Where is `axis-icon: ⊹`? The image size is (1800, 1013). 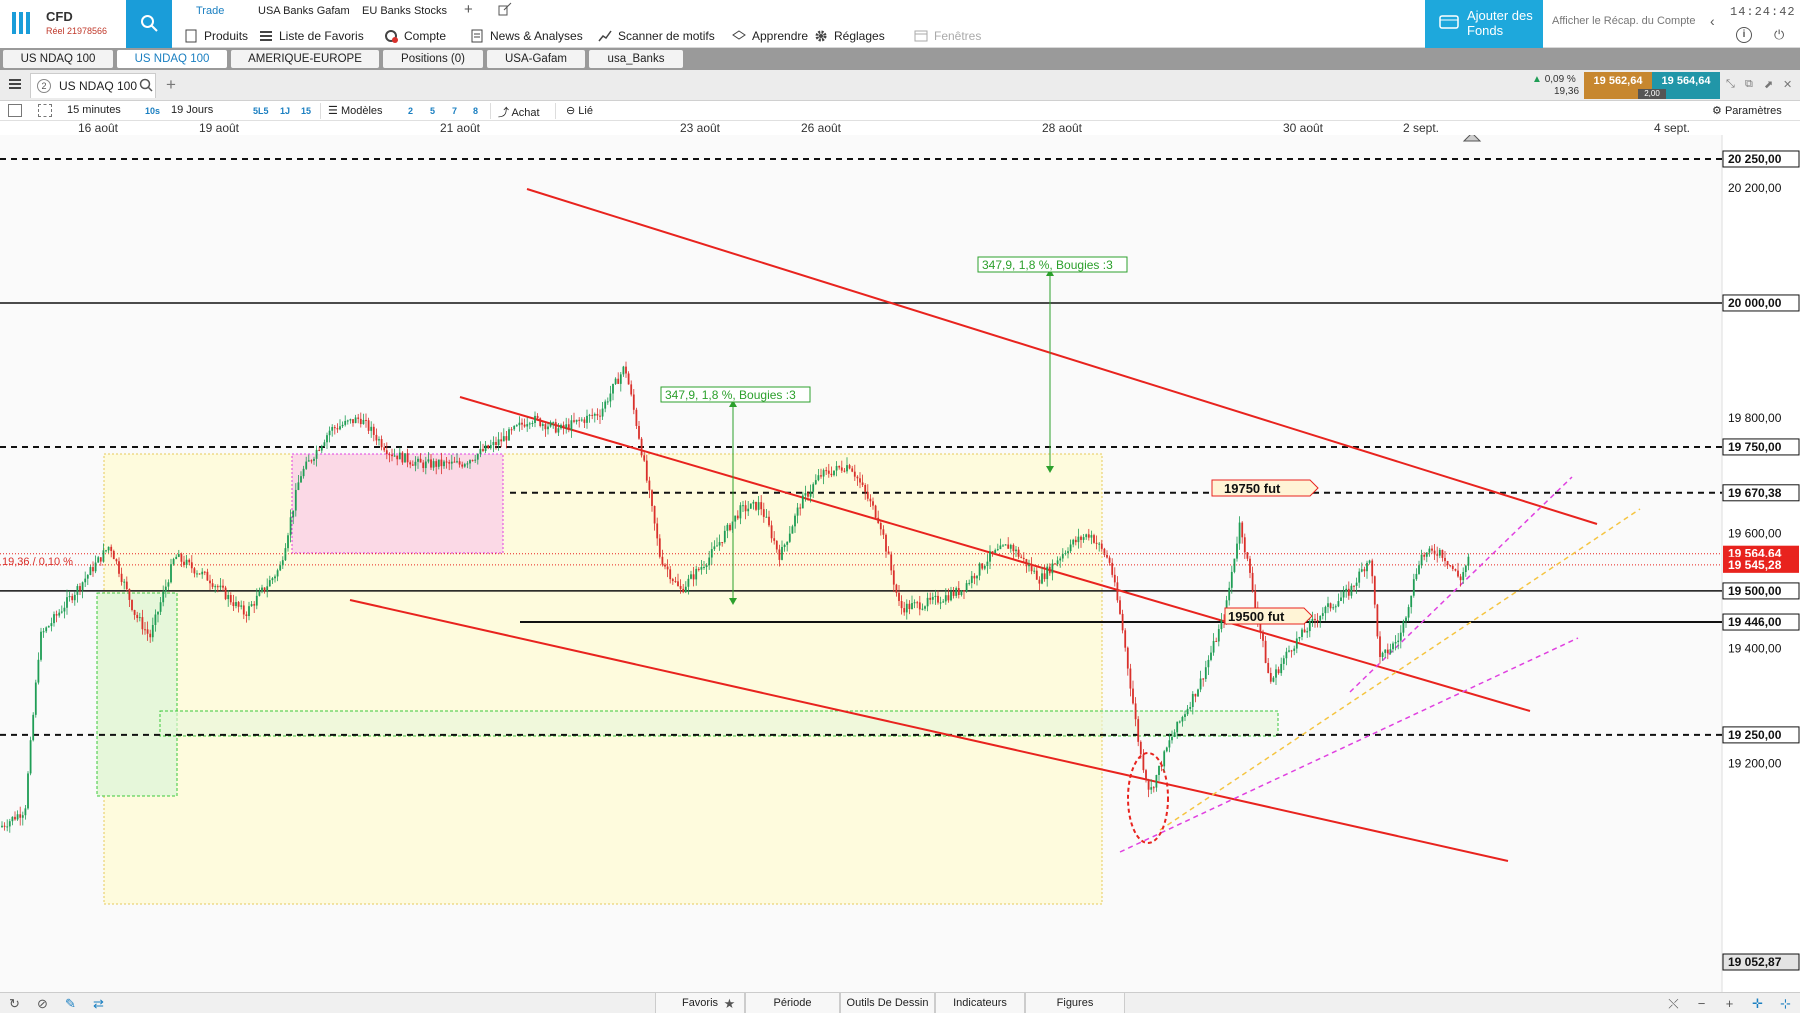
axis-icon: ⊹ is located at coordinates (1785, 1003).